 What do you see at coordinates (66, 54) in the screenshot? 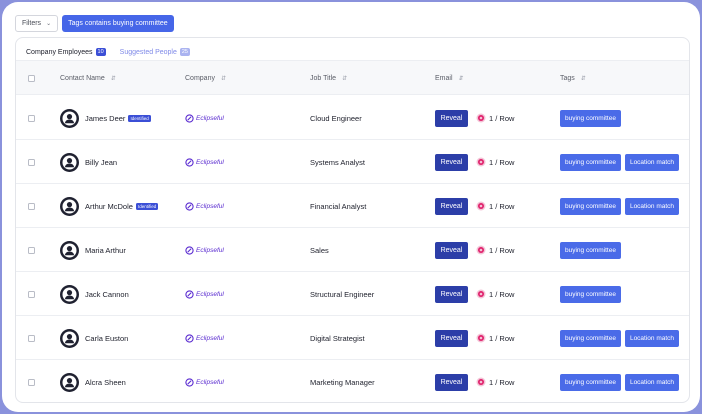
I see `tab-company-employees: Company Employees 10` at bounding box center [66, 54].